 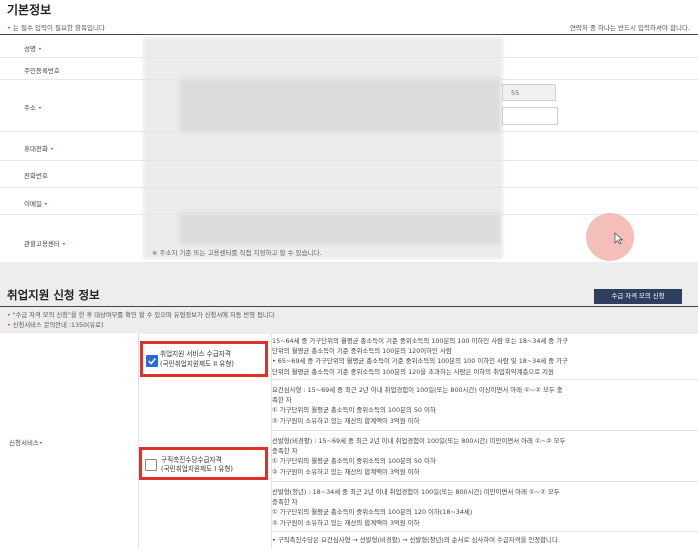 I want to click on cursor-arrow-icon, so click(x=619, y=238).